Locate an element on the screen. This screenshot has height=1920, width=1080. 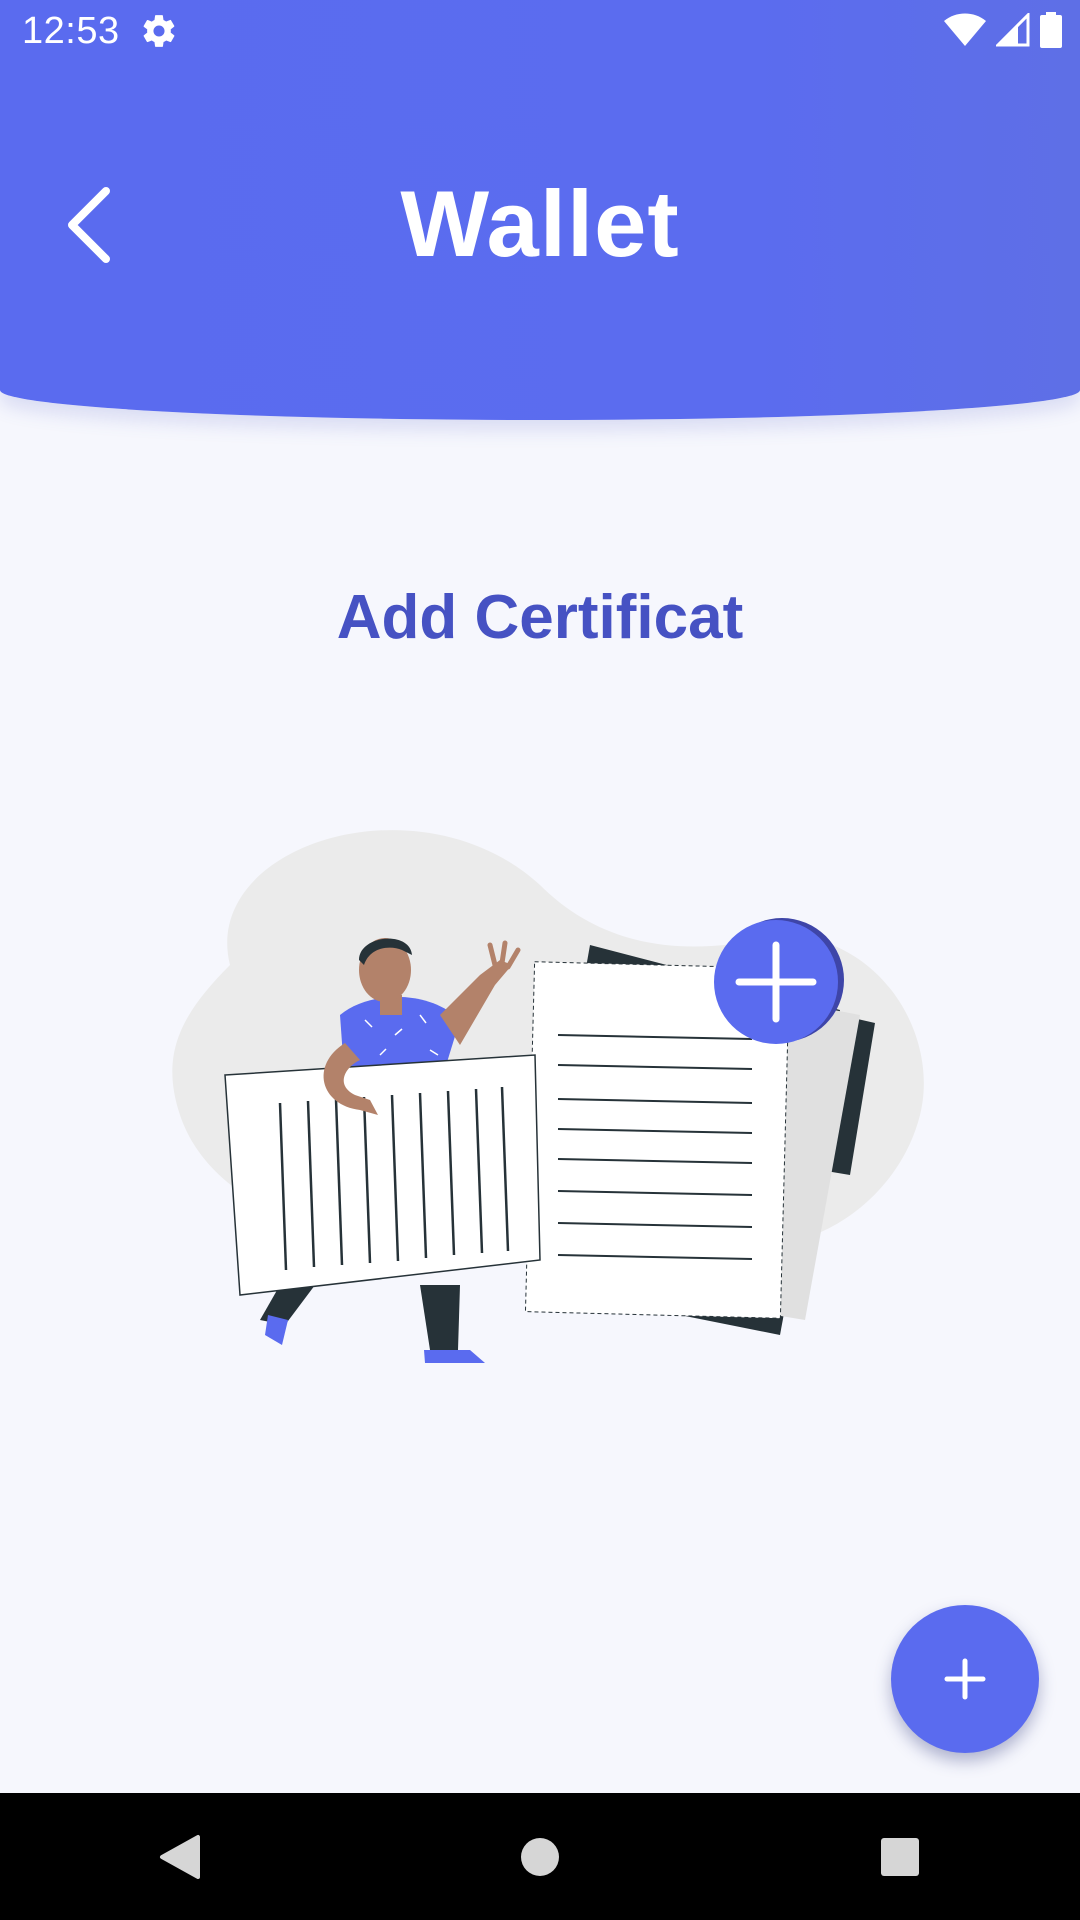
status-time: 12:53 is located at coordinates (71, 31).